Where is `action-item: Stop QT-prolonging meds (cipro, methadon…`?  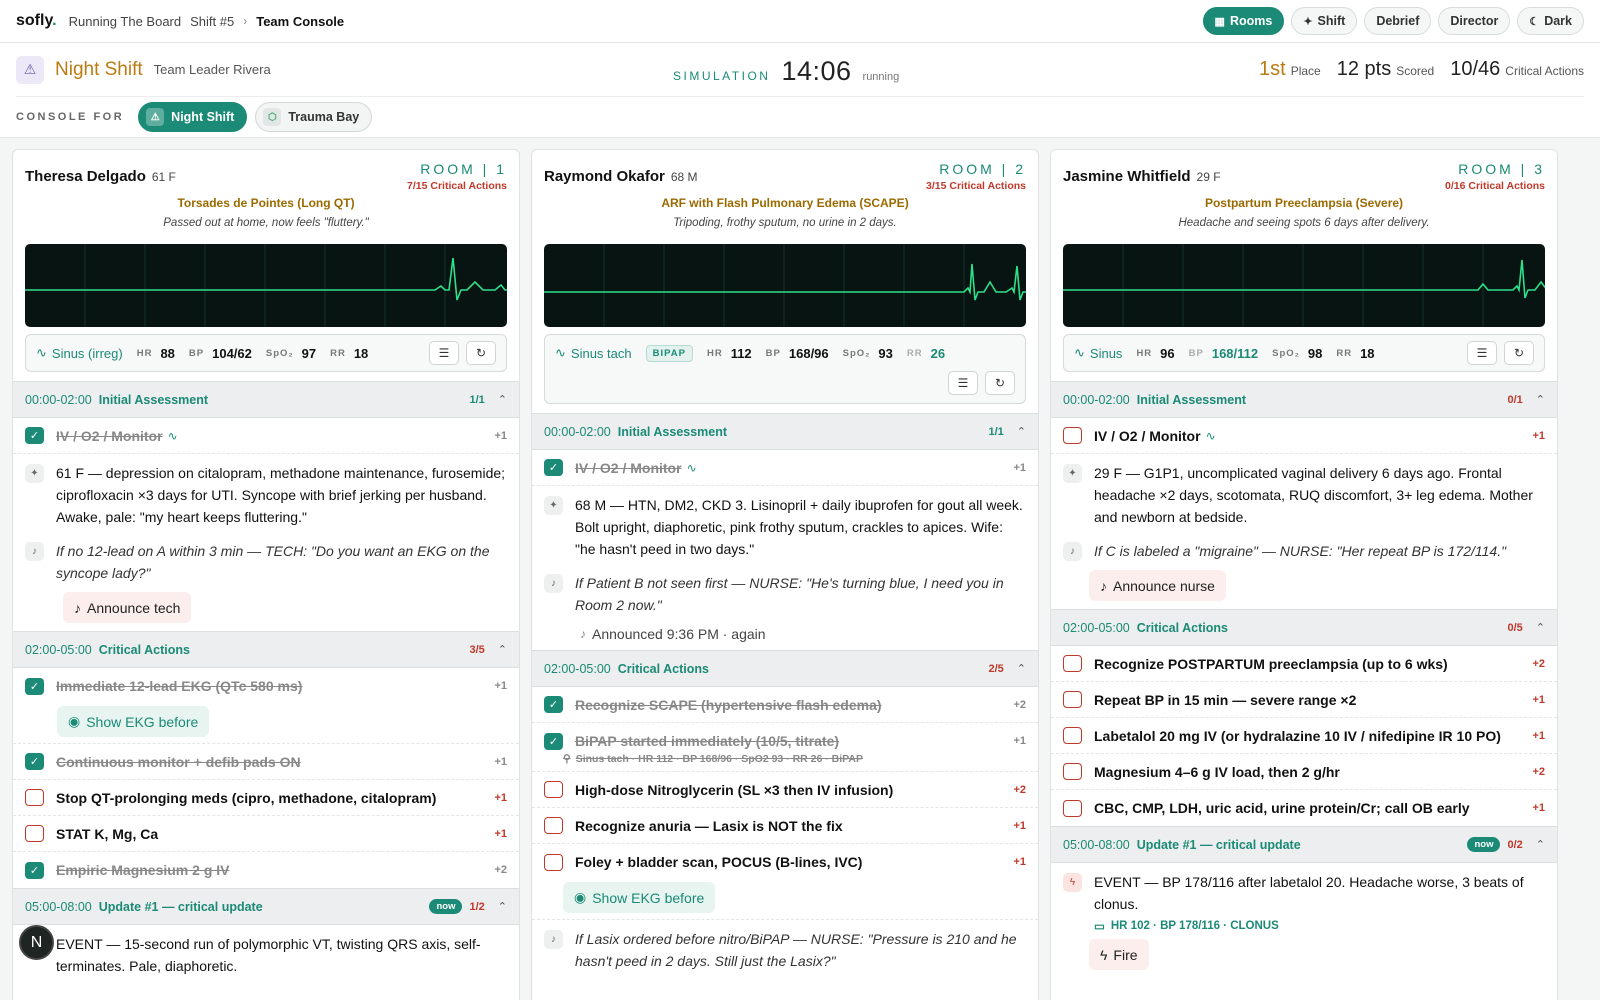
action-item: Stop QT-prolonging meds (cipro, methadon… is located at coordinates (266, 798).